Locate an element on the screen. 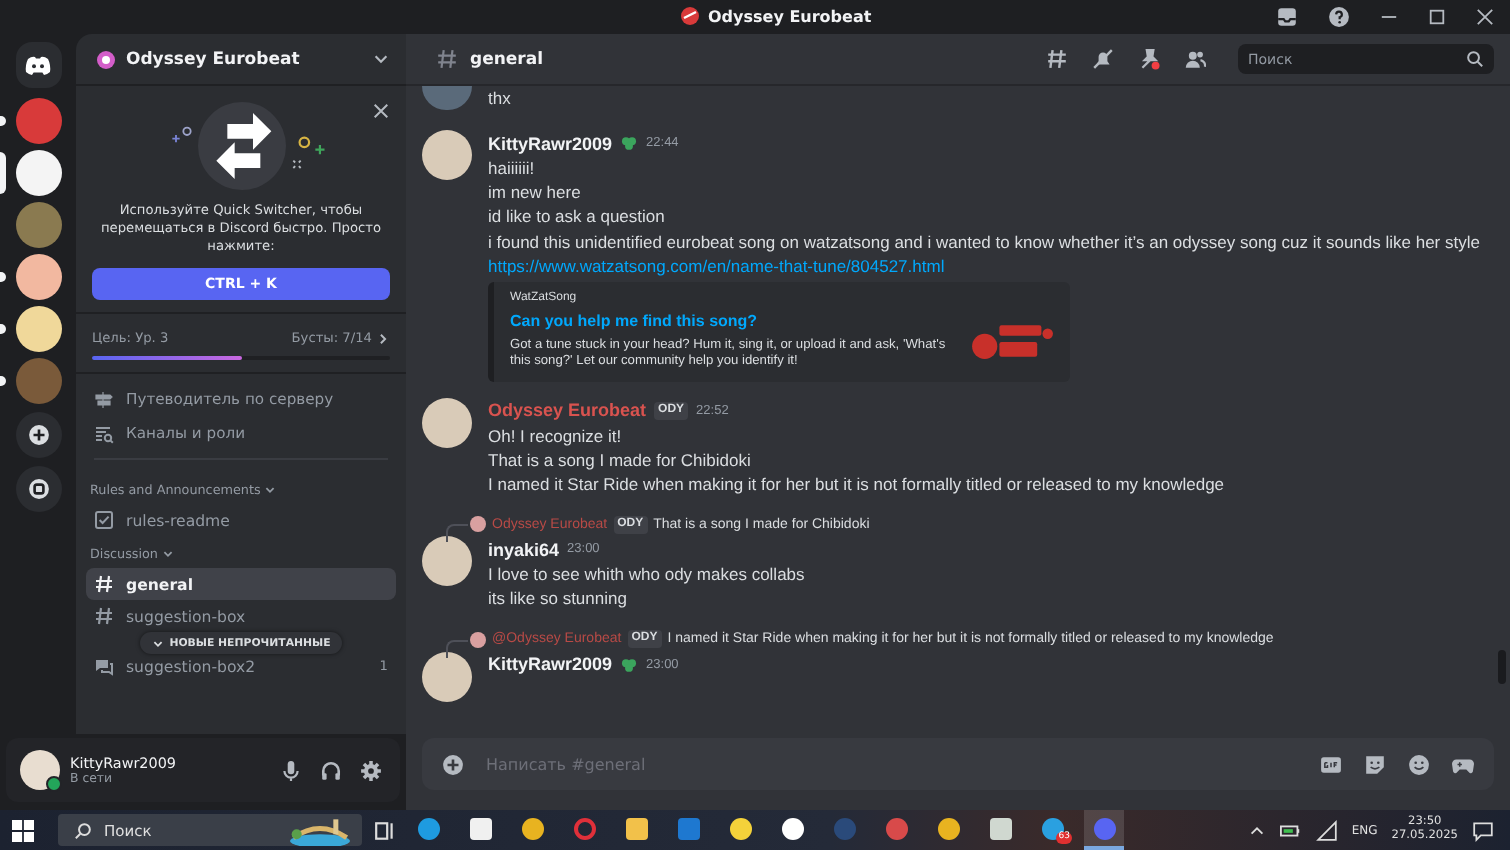  message-text: That is a song I made for Chibidoki is located at coordinates (619, 460).